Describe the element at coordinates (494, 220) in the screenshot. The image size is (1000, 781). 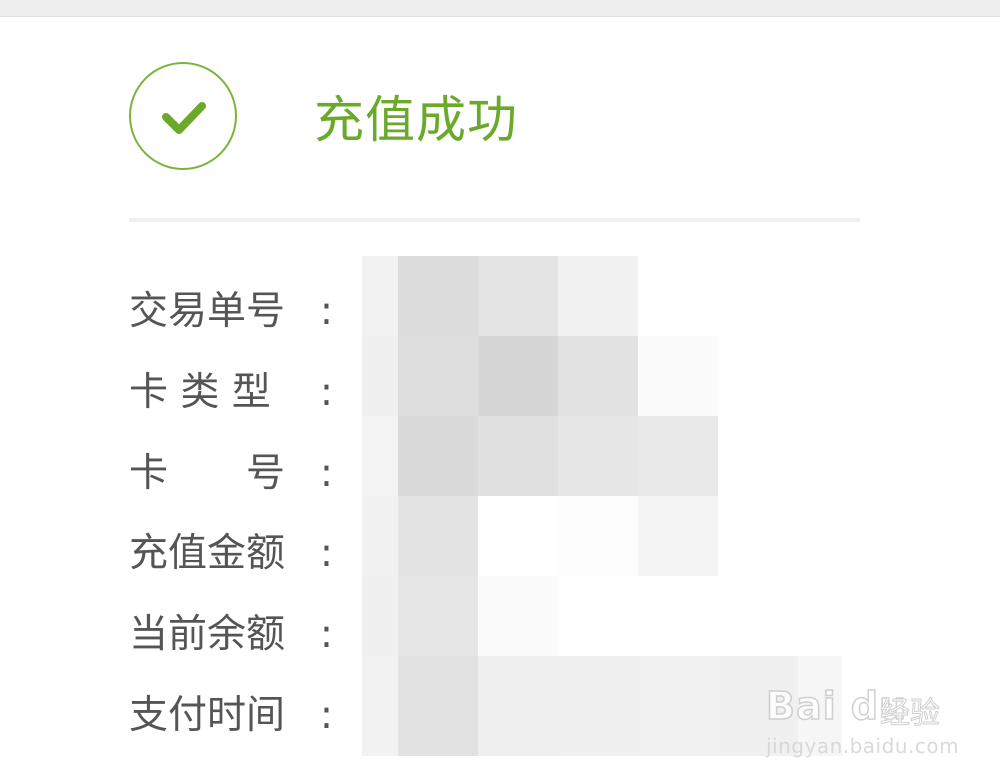
I see `divider` at that location.